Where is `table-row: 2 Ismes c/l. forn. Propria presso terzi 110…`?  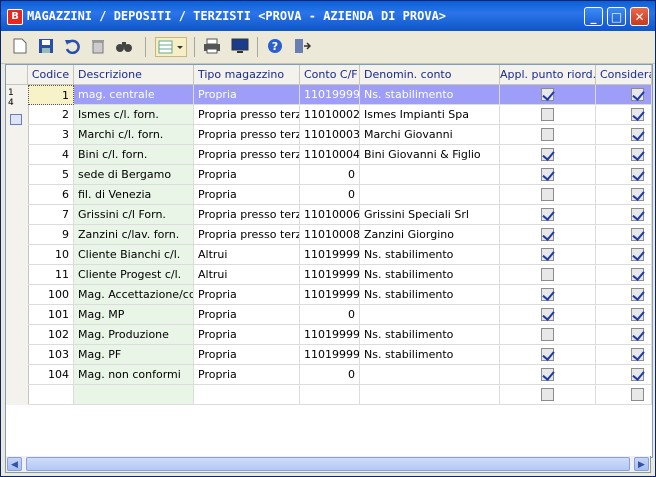 table-row: 2 Ismes c/l. forn. Propria presso terzi 110… is located at coordinates (340, 115).